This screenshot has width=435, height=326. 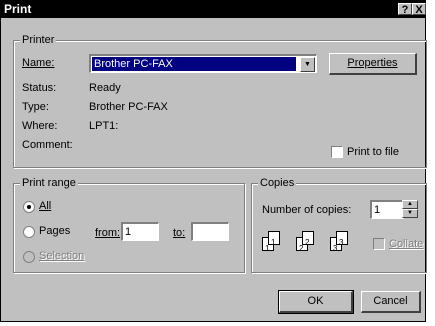 What do you see at coordinates (213, 9) in the screenshot?
I see `title-bar: Print ? X` at bounding box center [213, 9].